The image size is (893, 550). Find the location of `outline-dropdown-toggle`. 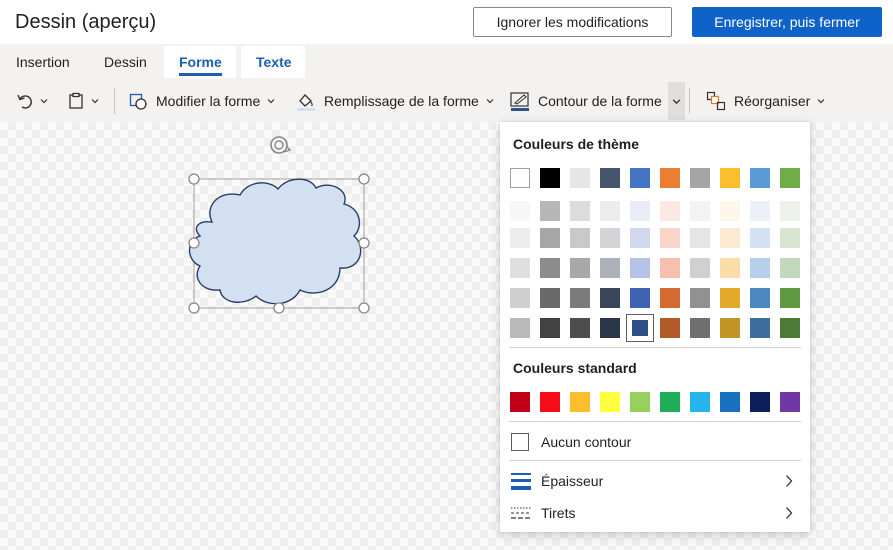

outline-dropdown-toggle is located at coordinates (676, 101).